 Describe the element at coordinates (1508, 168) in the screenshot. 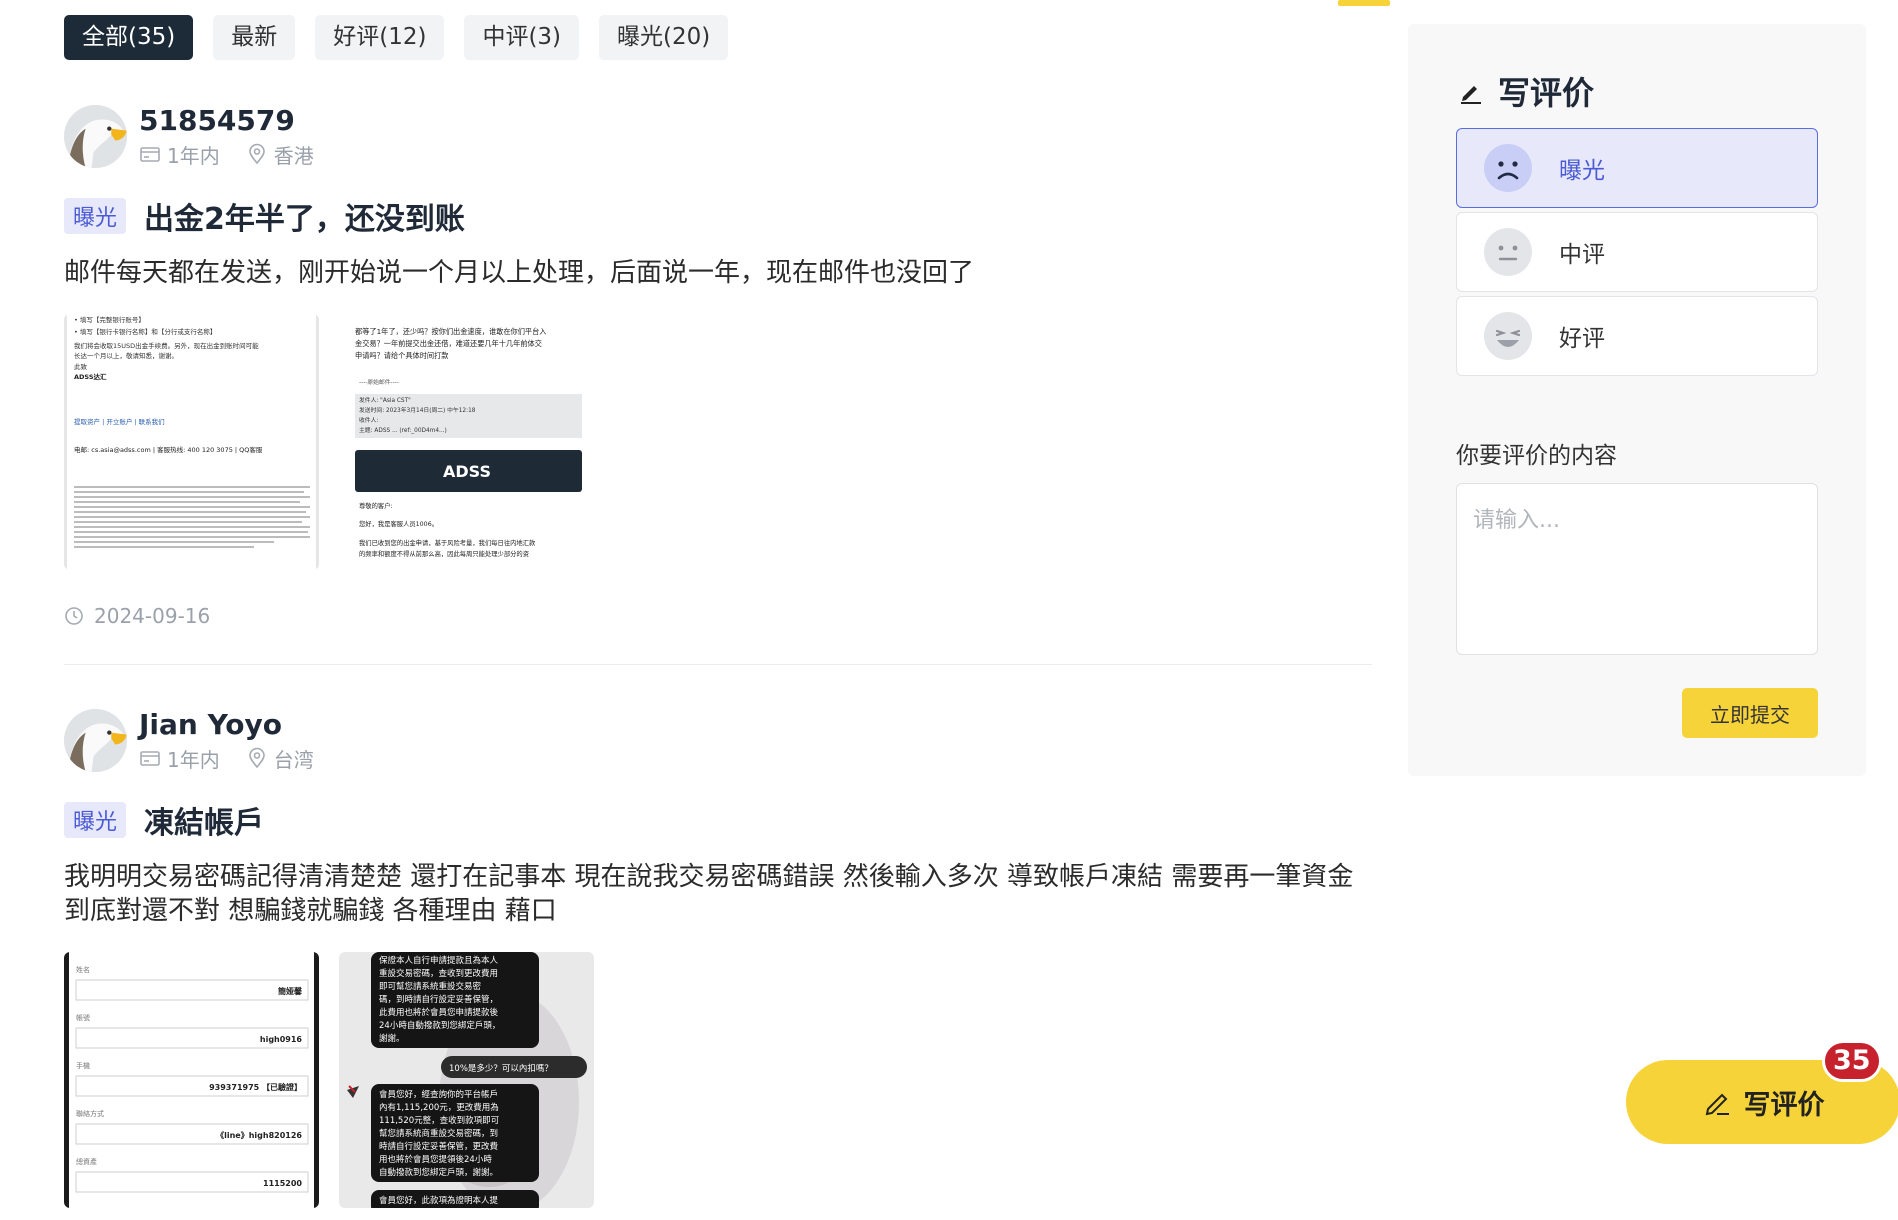

I see `sad-face-icon` at that location.